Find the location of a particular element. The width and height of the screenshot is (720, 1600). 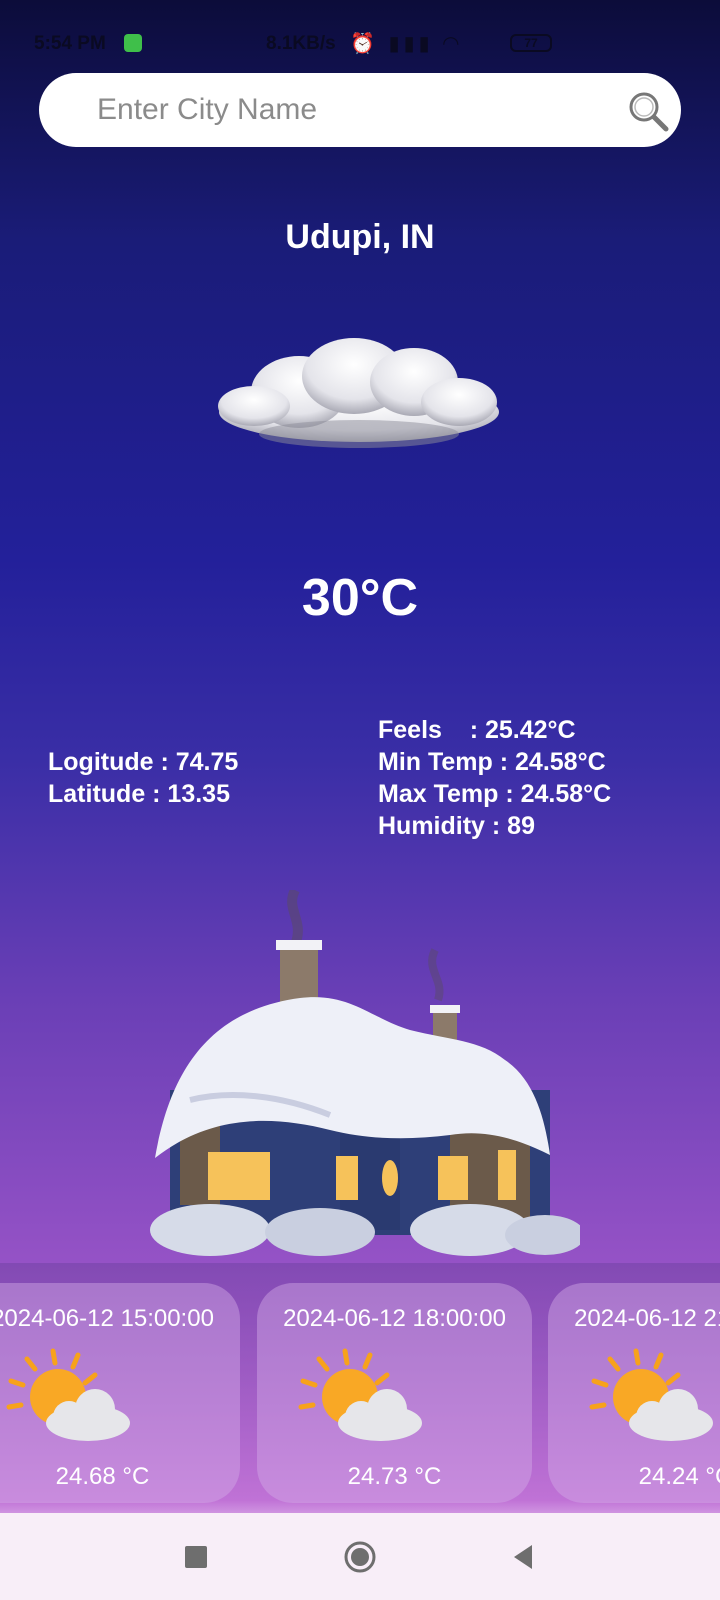

search-icon is located at coordinates (648, 111).